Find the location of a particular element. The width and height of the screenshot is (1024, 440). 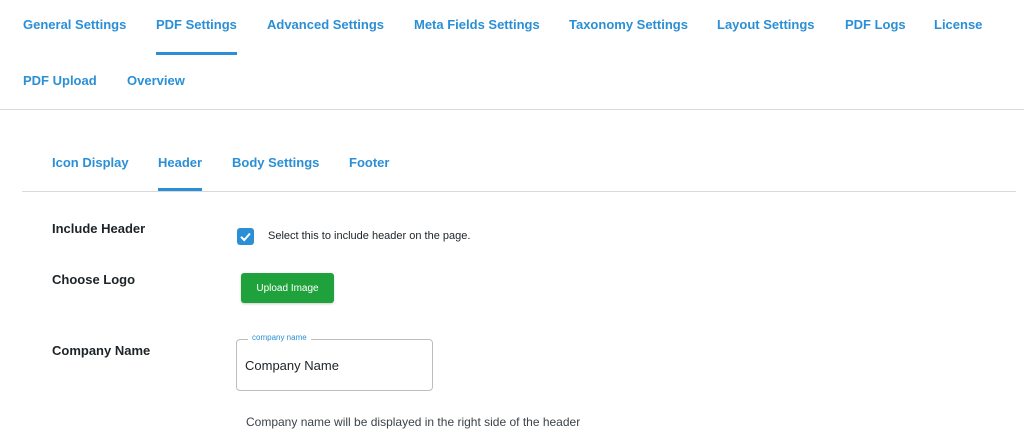

choose-logo-label: Choose Logo is located at coordinates (94, 279).